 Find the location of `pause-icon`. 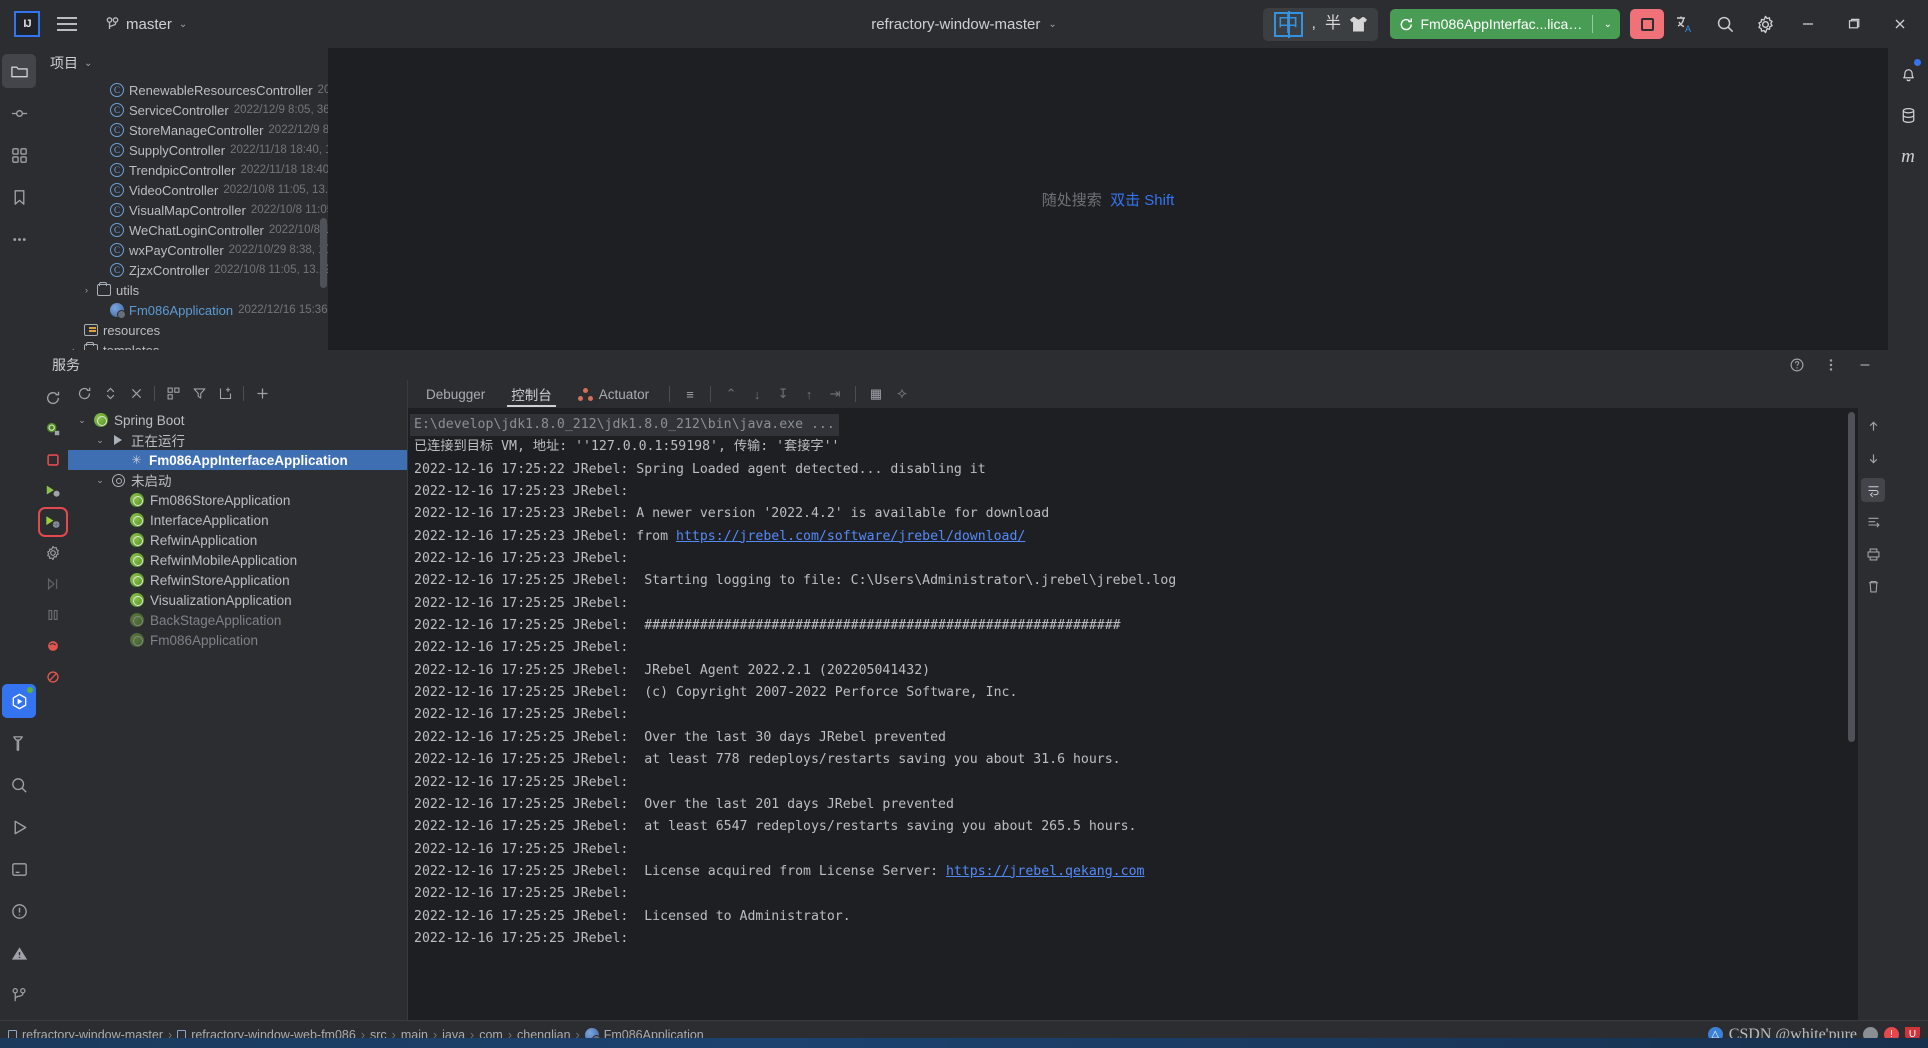

pause-icon is located at coordinates (53, 615).